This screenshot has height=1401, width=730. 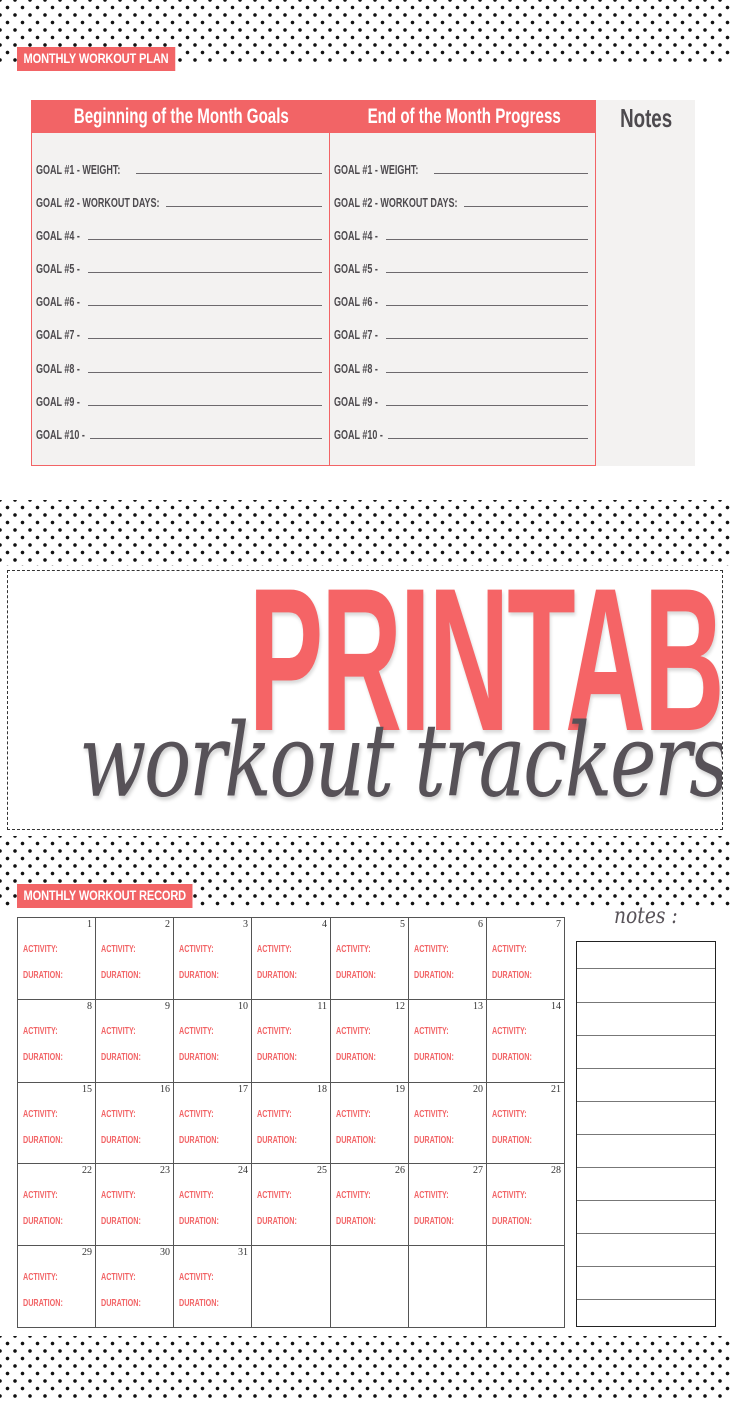 What do you see at coordinates (556, 1089) in the screenshot?
I see `day-number: 21` at bounding box center [556, 1089].